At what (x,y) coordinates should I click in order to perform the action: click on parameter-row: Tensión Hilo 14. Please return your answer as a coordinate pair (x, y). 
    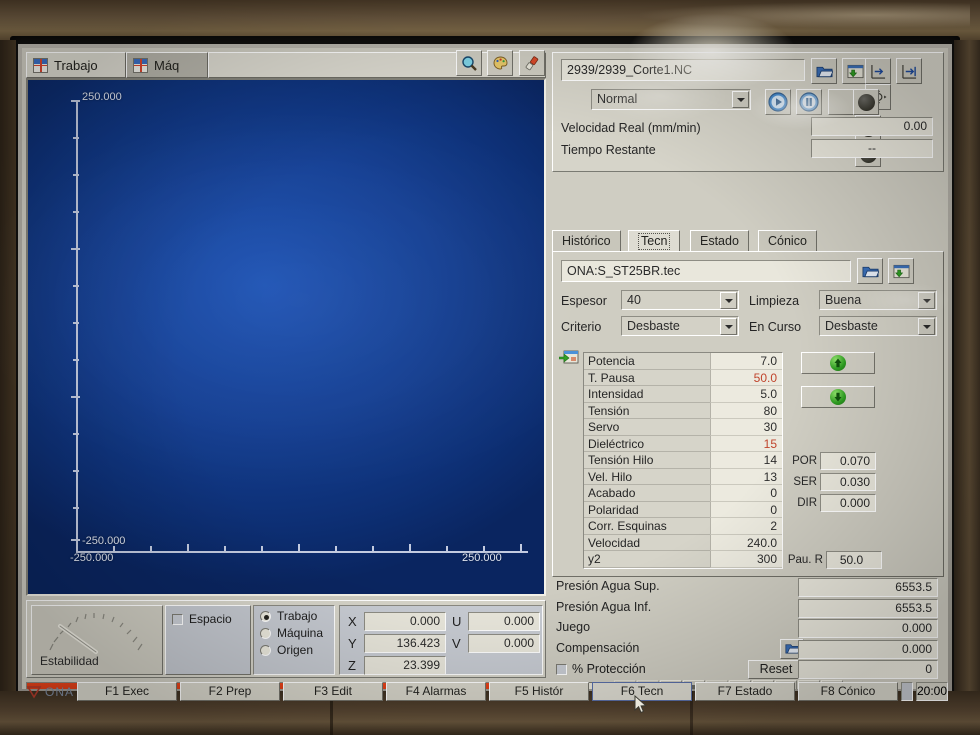
    Looking at the image, I should click on (683, 460).